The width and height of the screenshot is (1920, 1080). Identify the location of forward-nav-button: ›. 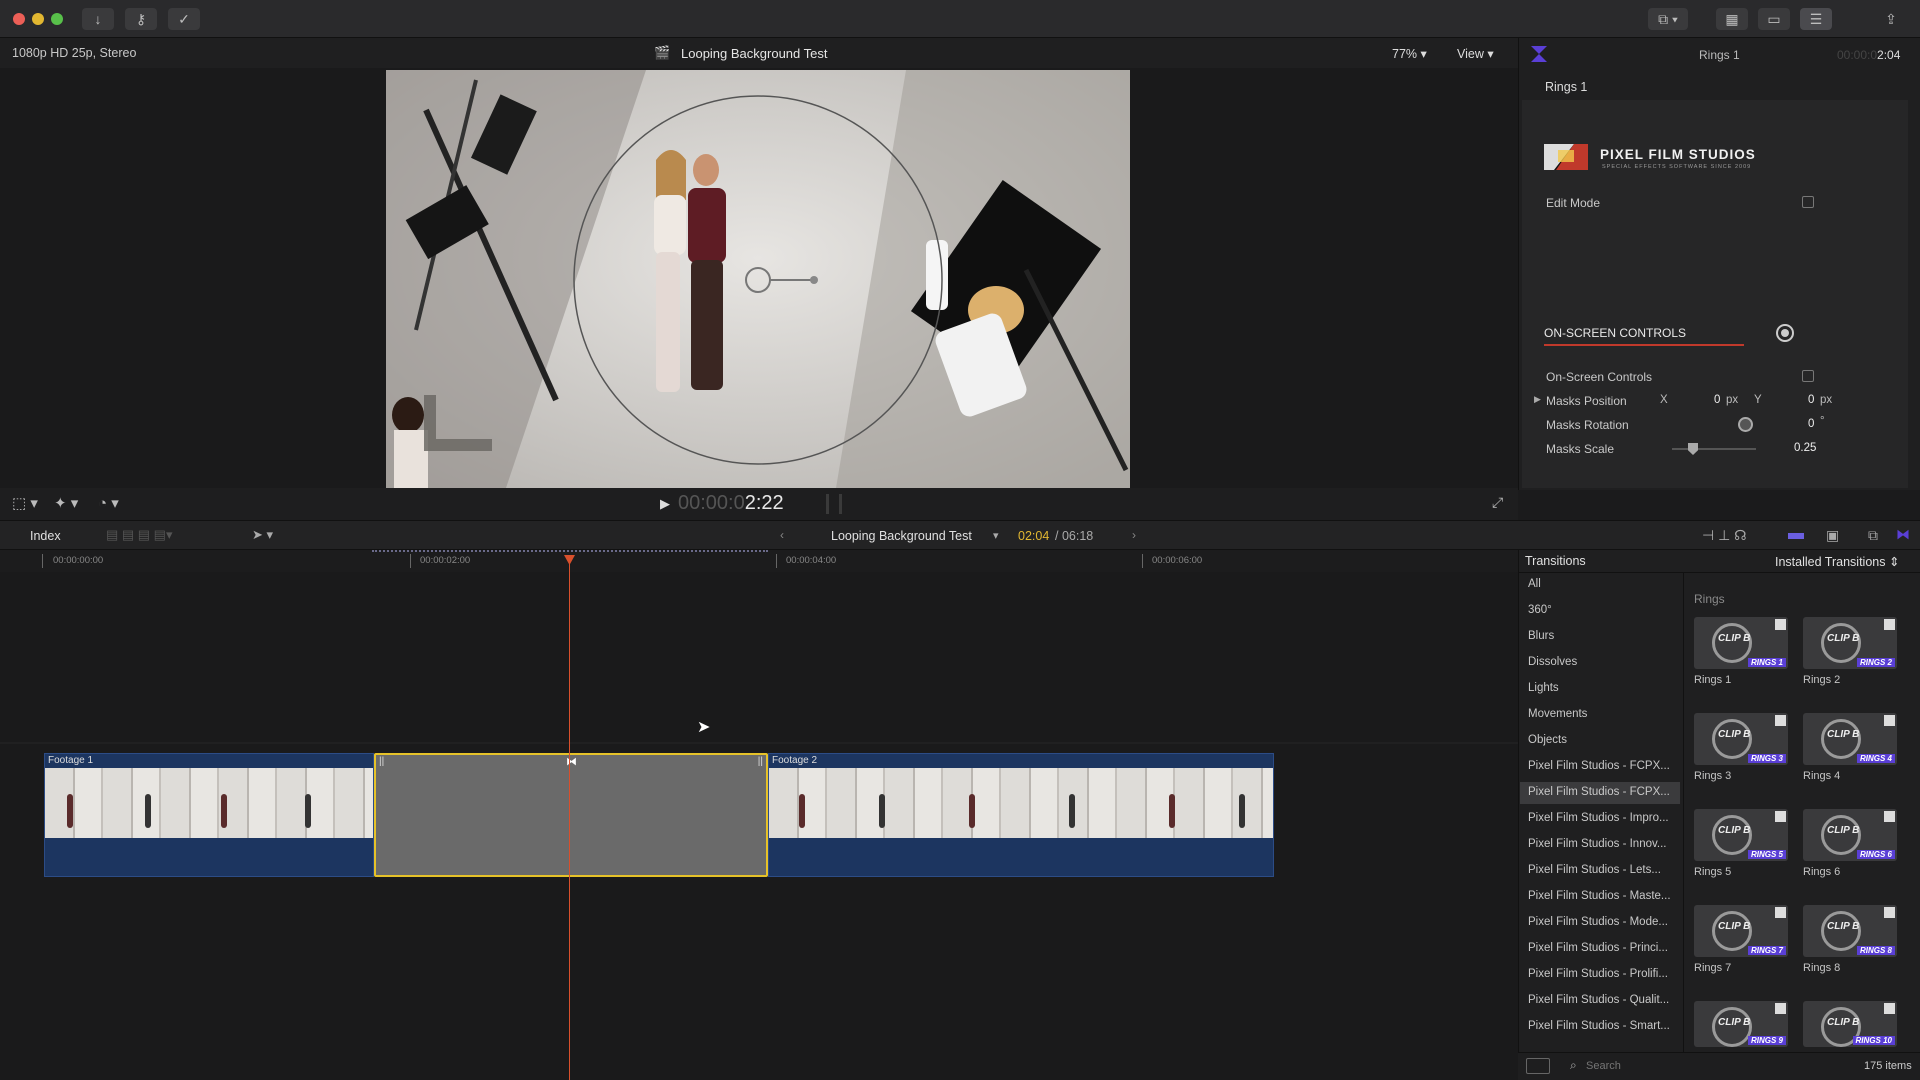
(1134, 535).